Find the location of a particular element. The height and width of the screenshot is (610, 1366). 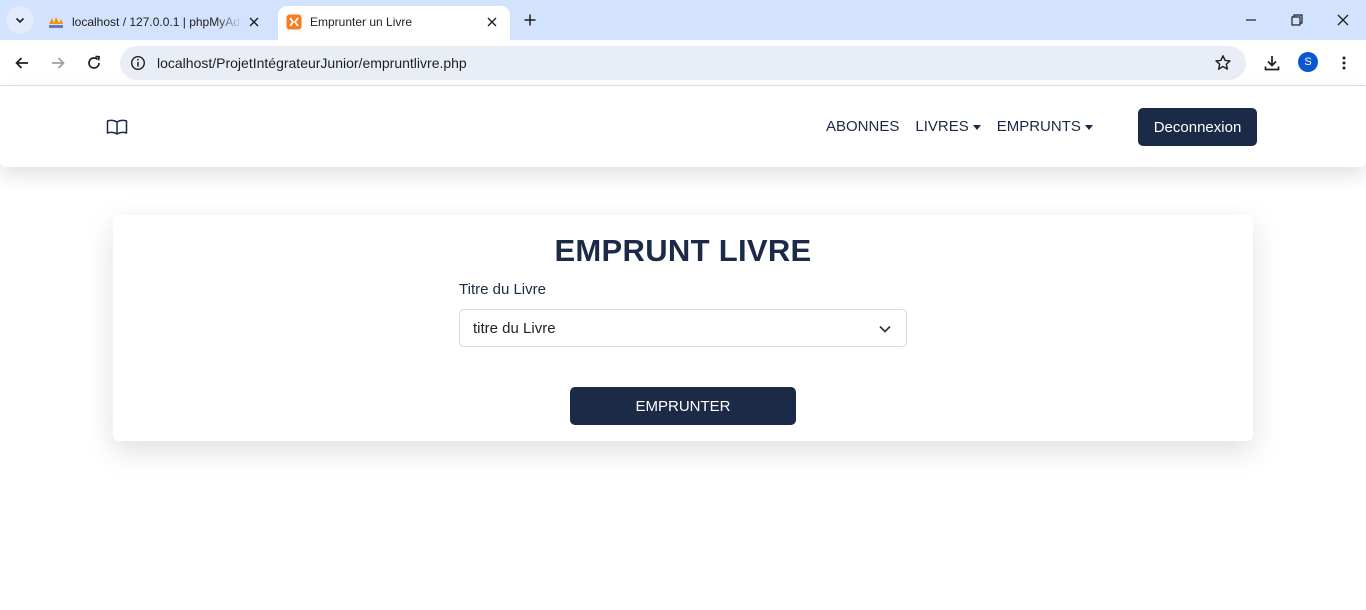

arrow-right-icon is located at coordinates (58, 63).